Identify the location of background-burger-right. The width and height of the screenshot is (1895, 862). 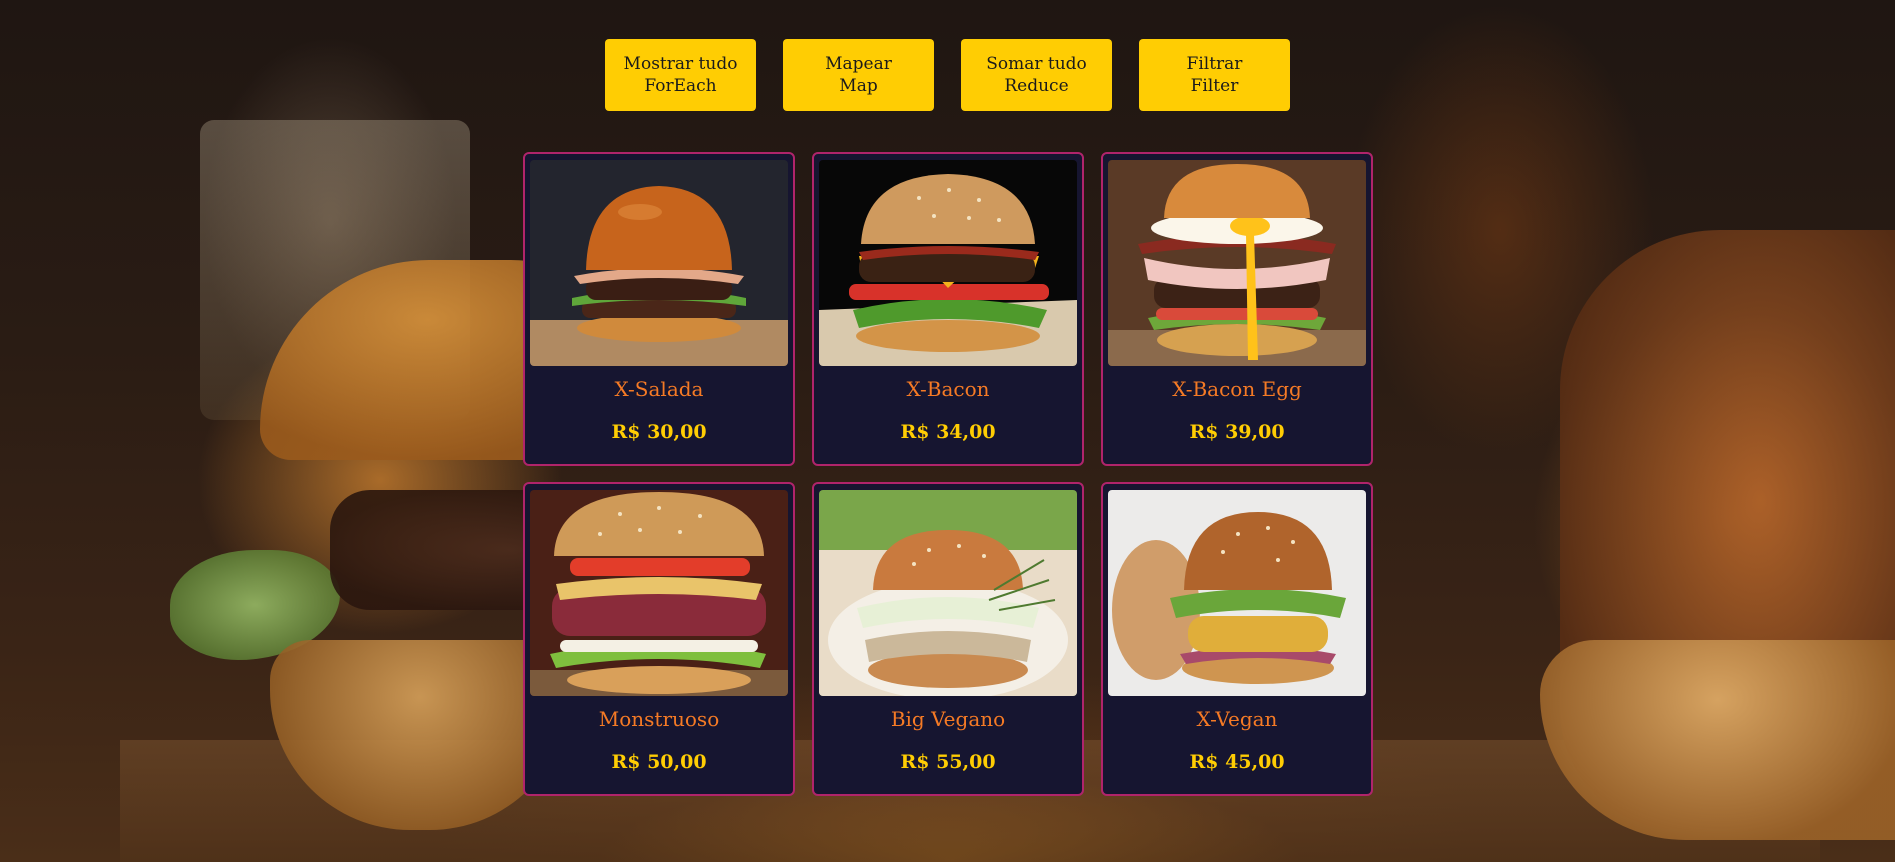
(1727, 530).